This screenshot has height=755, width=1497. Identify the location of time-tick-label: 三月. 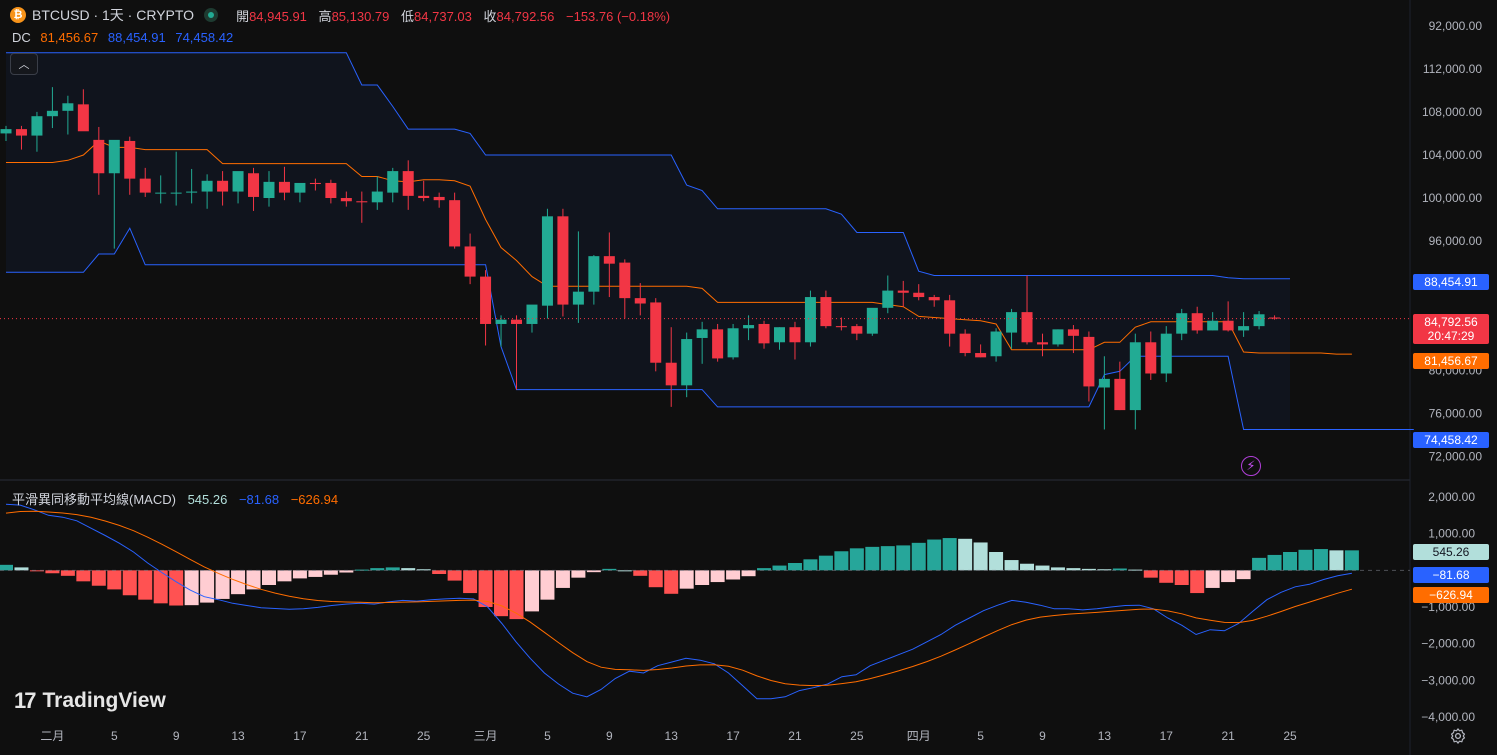
(486, 736).